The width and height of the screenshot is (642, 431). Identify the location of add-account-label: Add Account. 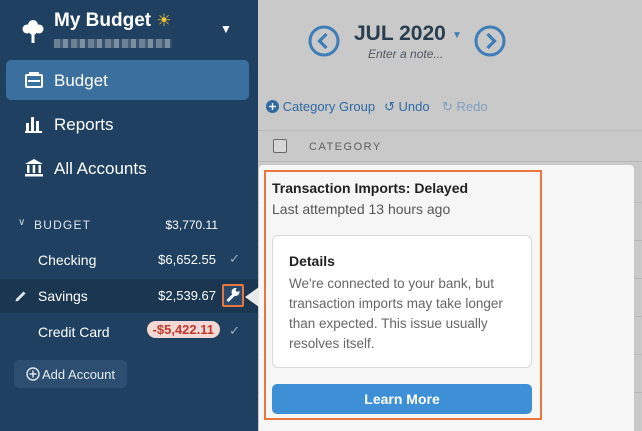
(78, 374).